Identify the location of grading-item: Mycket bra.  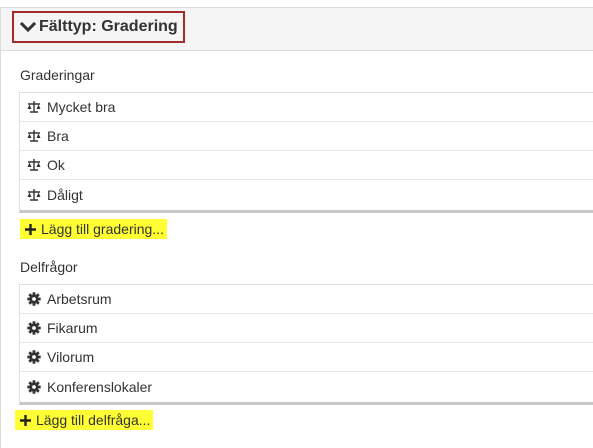
(306, 107).